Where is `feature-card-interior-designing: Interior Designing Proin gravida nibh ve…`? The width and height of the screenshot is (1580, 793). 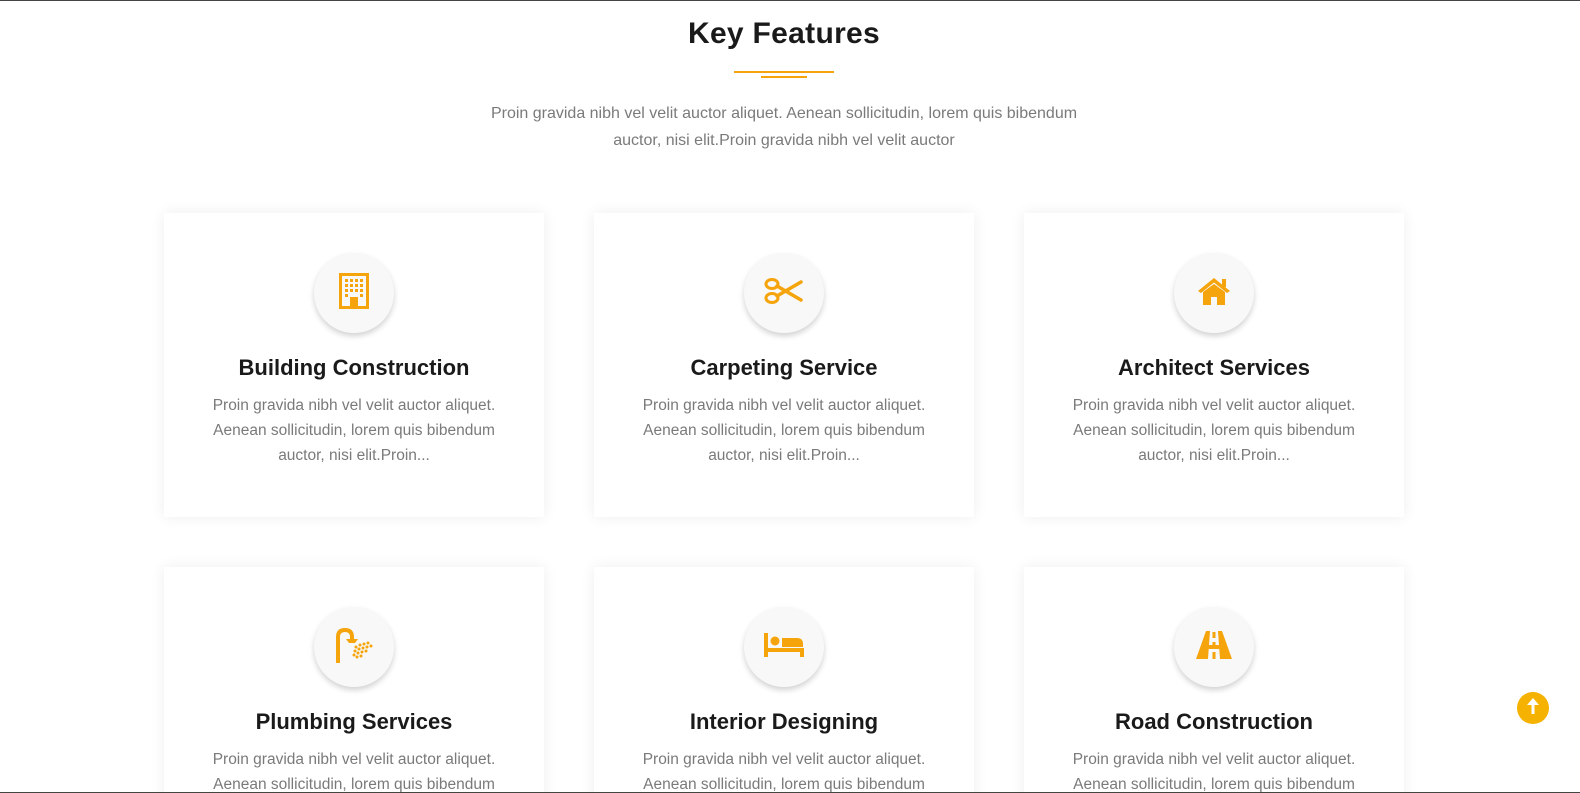
feature-card-interior-designing: Interior Designing Proin gravida nibh ve… is located at coordinates (784, 680).